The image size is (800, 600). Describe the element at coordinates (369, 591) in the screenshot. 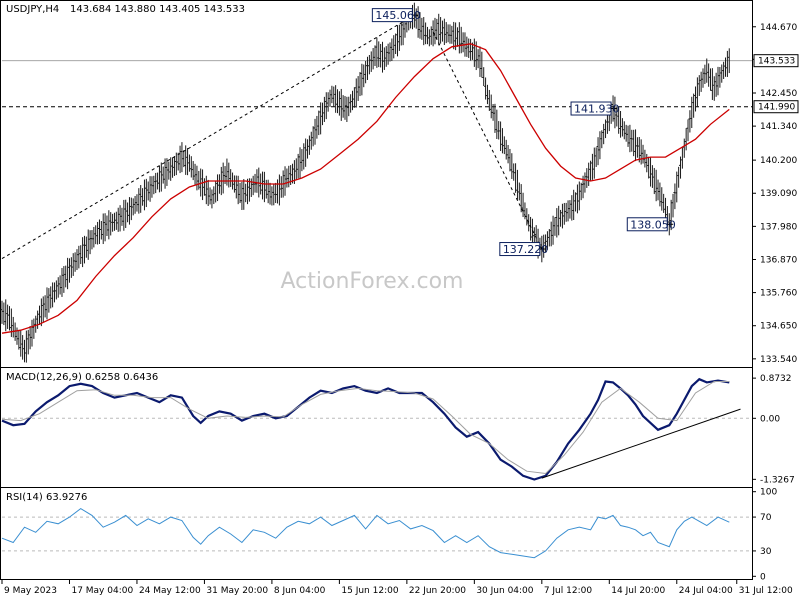

I see `xtick-label: 15 Jun 12:00` at that location.